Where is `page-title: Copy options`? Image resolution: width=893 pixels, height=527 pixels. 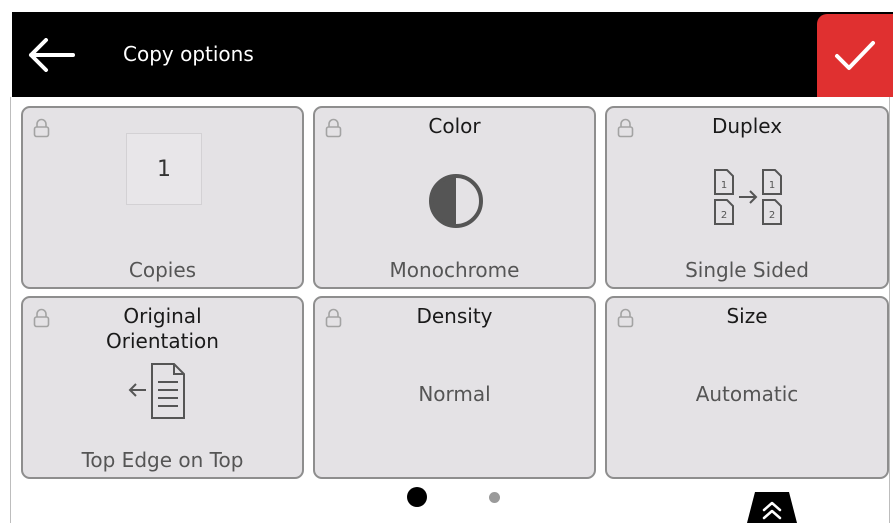
page-title: Copy options is located at coordinates (188, 54).